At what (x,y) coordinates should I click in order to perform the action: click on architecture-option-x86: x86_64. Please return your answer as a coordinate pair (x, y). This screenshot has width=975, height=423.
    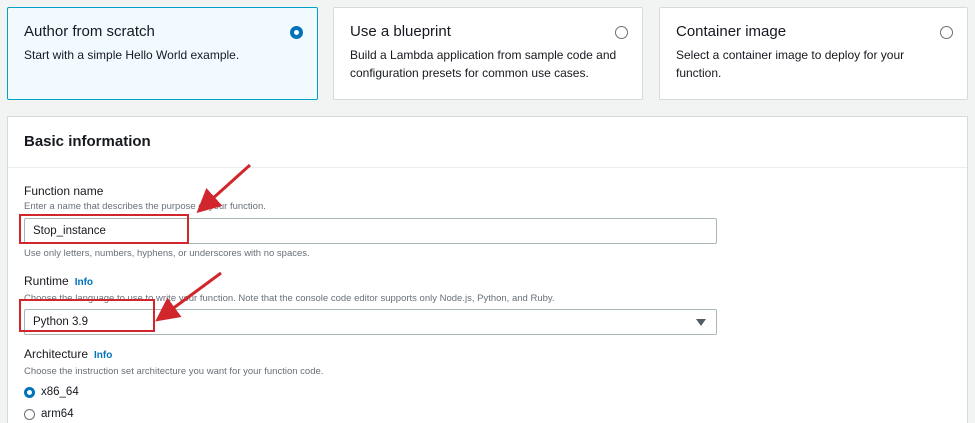
    Looking at the image, I should click on (173, 392).